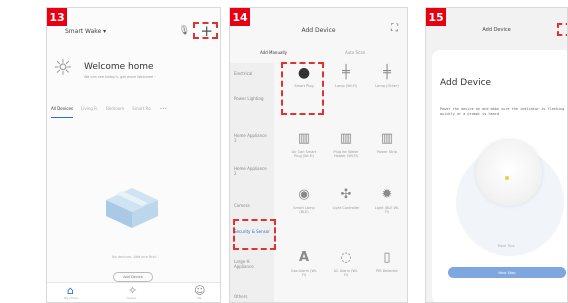 Image resolution: width=568 pixels, height=303 pixels. What do you see at coordinates (199, 298) in the screenshot?
I see `nav-label-me: Me` at bounding box center [199, 298].